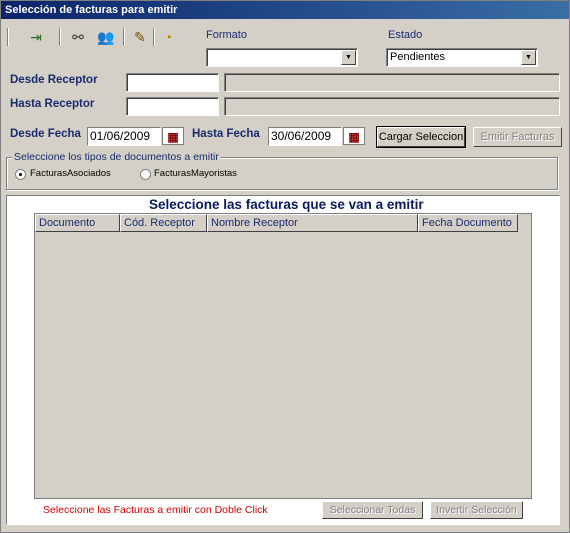 This screenshot has width=570, height=533. What do you see at coordinates (195, 173) in the screenshot?
I see `radio-facturas-mayoristas-label: FacturasMayoristas` at bounding box center [195, 173].